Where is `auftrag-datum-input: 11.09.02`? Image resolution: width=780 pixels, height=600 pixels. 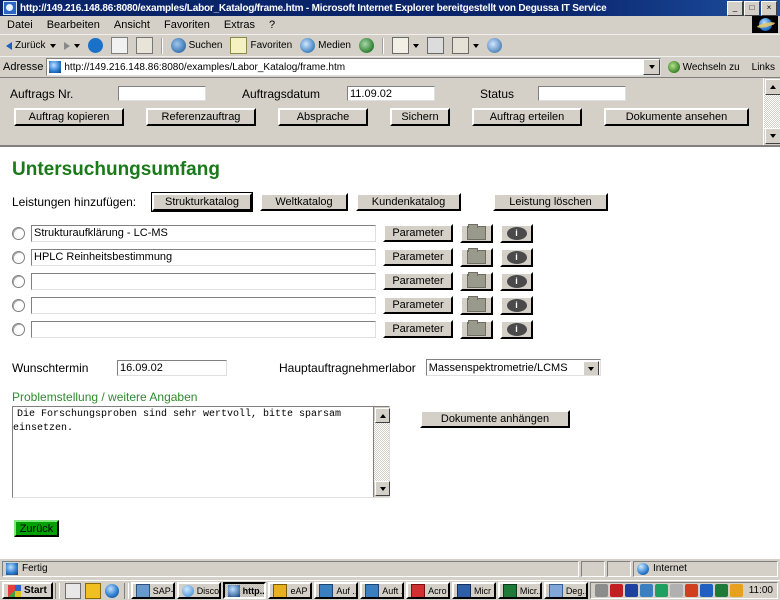
auftrag-datum-input: 11.09.02 is located at coordinates (391, 93).